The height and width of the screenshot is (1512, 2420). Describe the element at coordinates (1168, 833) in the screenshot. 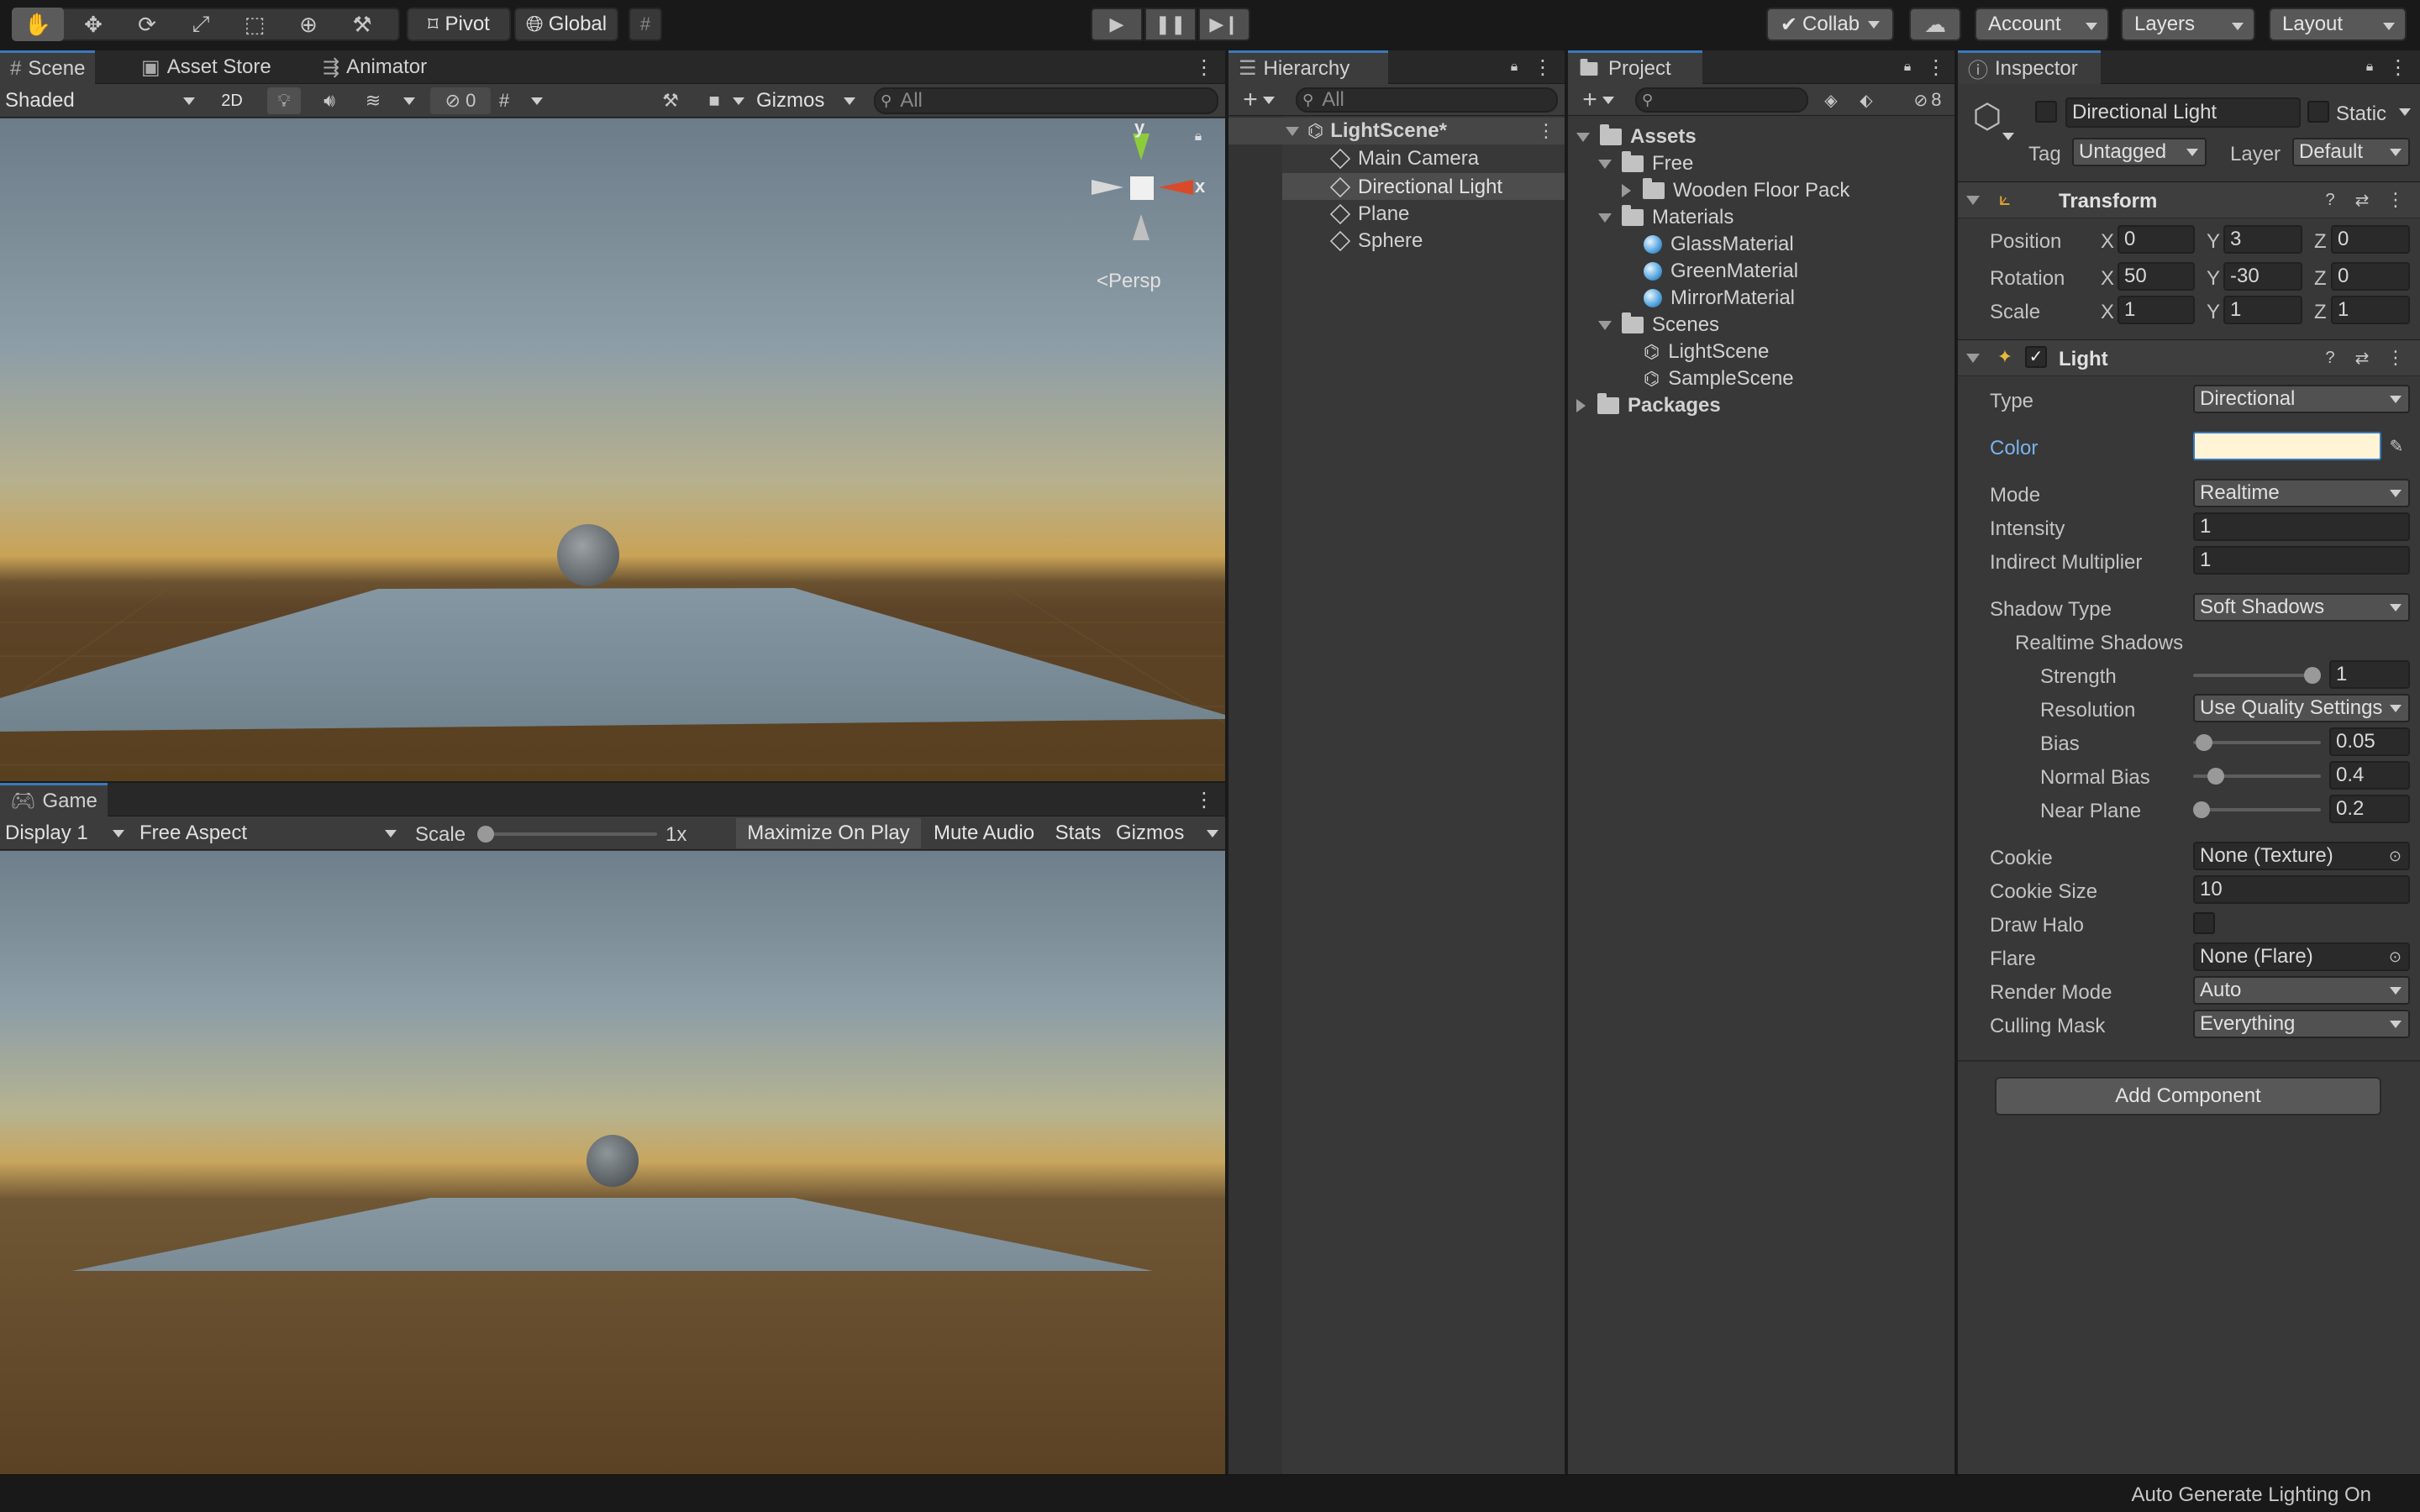

I see `game-gizmos-dropdown: Gizmos` at that location.